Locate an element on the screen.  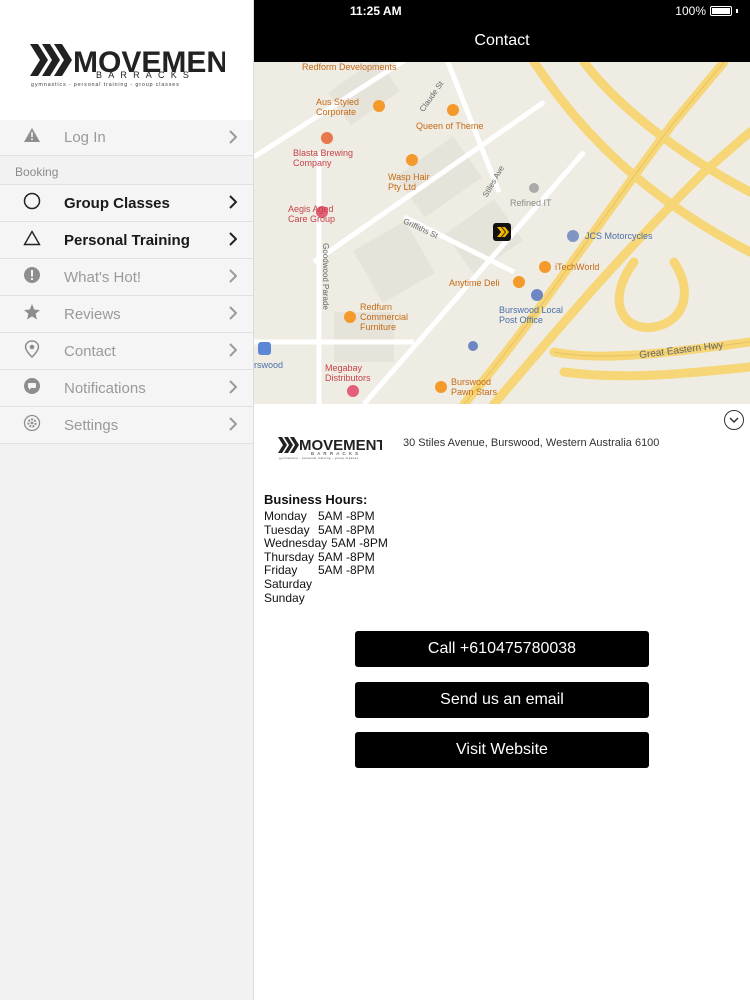
email-button: Send us an email is located at coordinates (502, 700).